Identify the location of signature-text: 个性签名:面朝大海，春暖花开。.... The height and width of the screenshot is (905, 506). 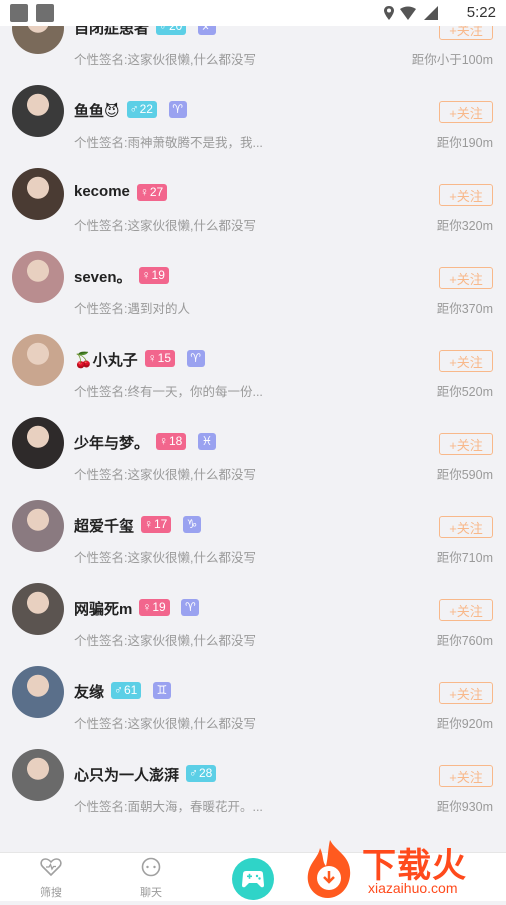
(168, 807).